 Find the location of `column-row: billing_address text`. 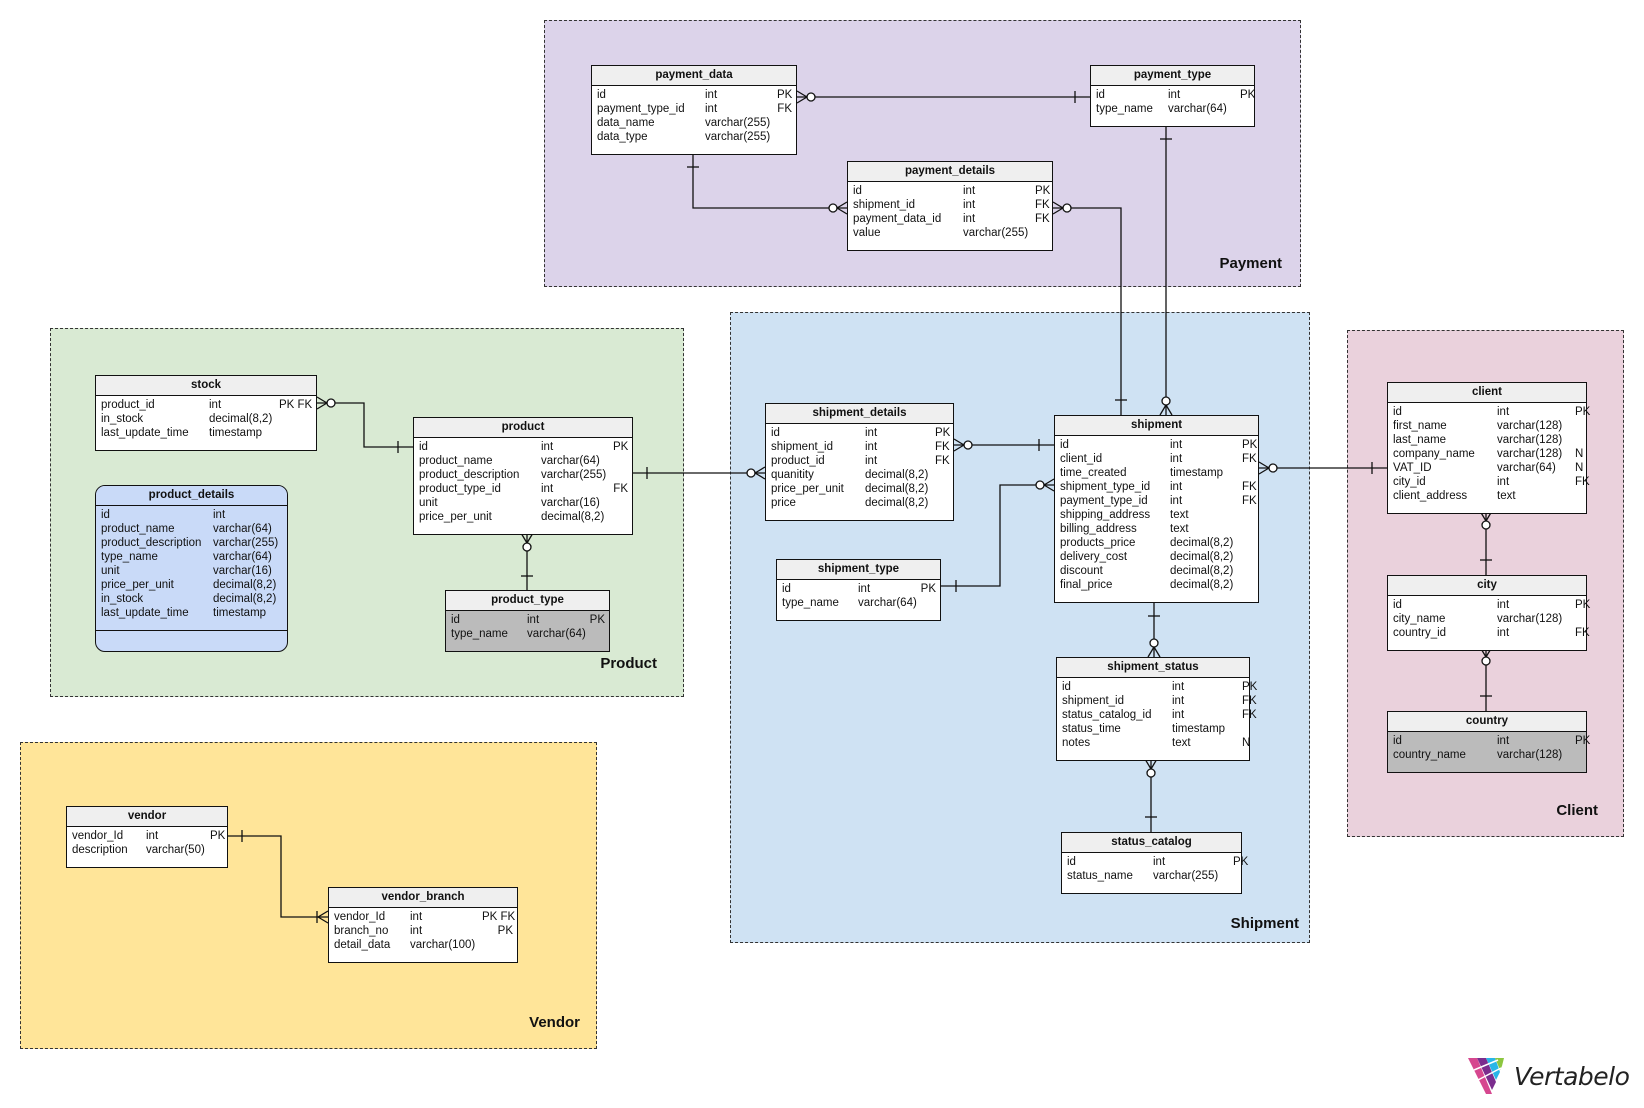

column-row: billing_address text is located at coordinates (1157, 529).